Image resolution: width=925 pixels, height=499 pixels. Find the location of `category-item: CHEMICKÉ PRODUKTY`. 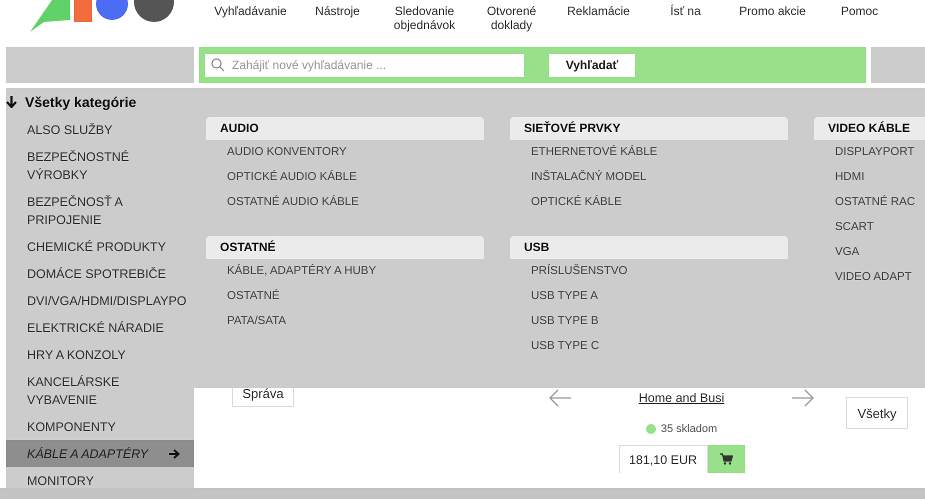

category-item: CHEMICKÉ PRODUKTY is located at coordinates (100, 246).